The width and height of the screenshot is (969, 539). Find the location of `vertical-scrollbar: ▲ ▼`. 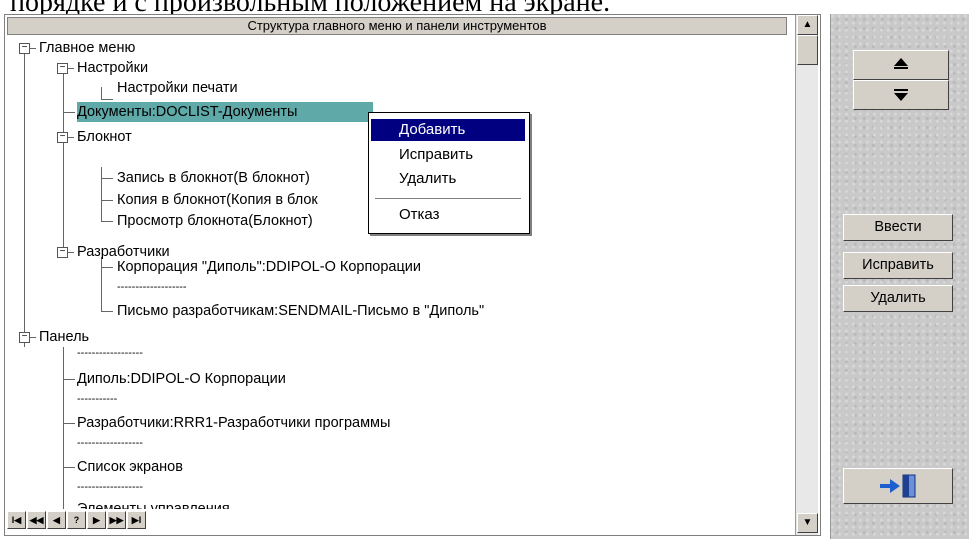

vertical-scrollbar: ▲ ▼ is located at coordinates (806, 275).